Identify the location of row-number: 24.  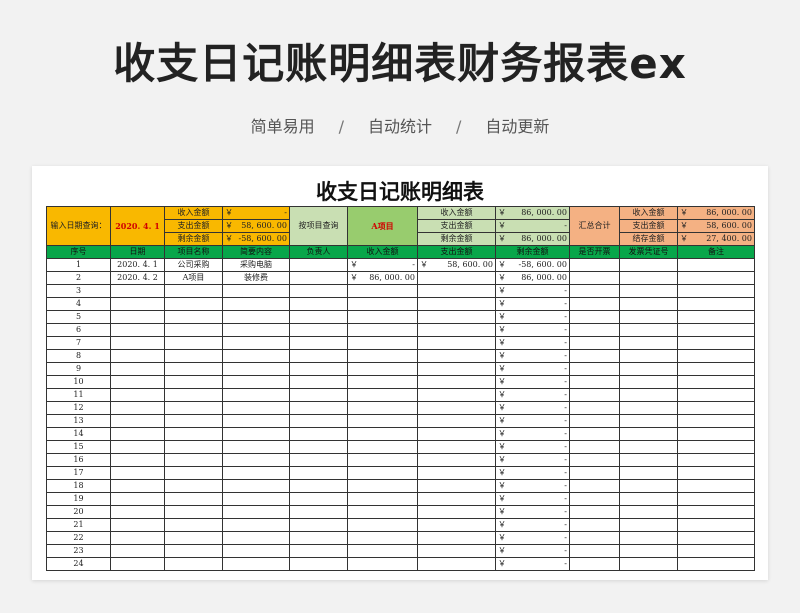
(78, 564).